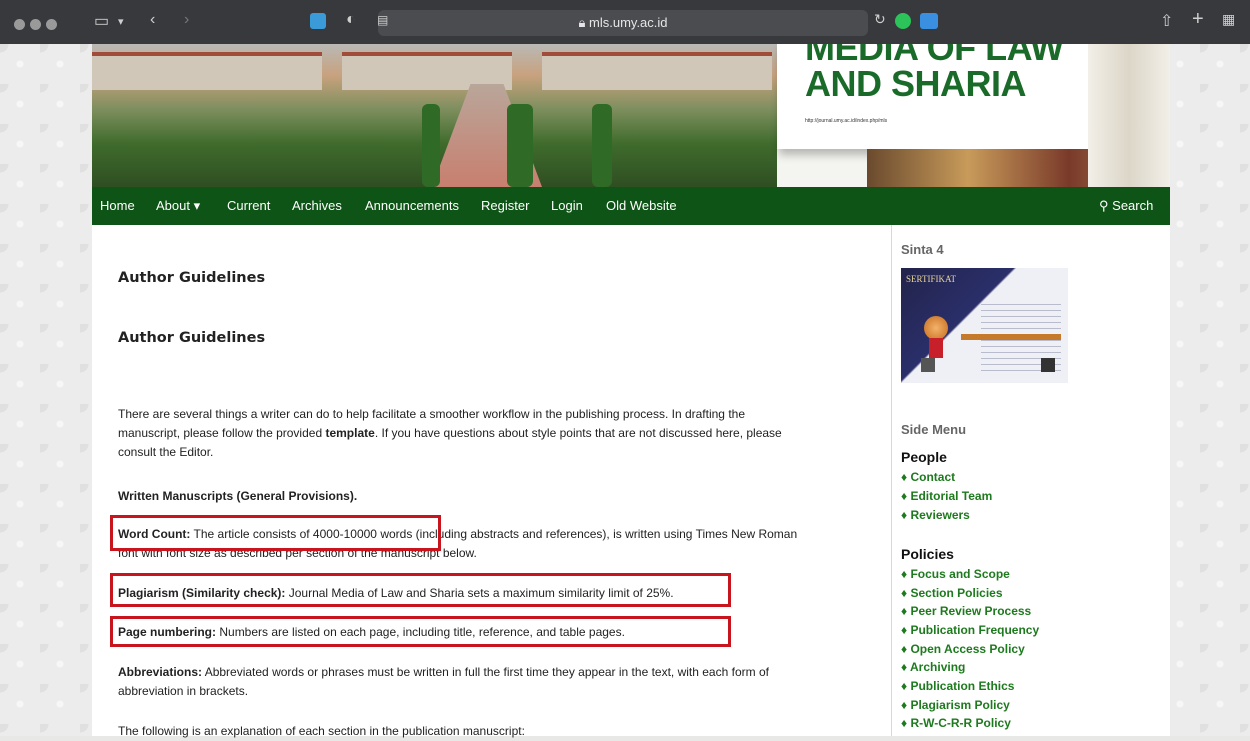 The height and width of the screenshot is (741, 1250). Describe the element at coordinates (420, 631) in the screenshot. I see `highlight-page-numbering` at that location.